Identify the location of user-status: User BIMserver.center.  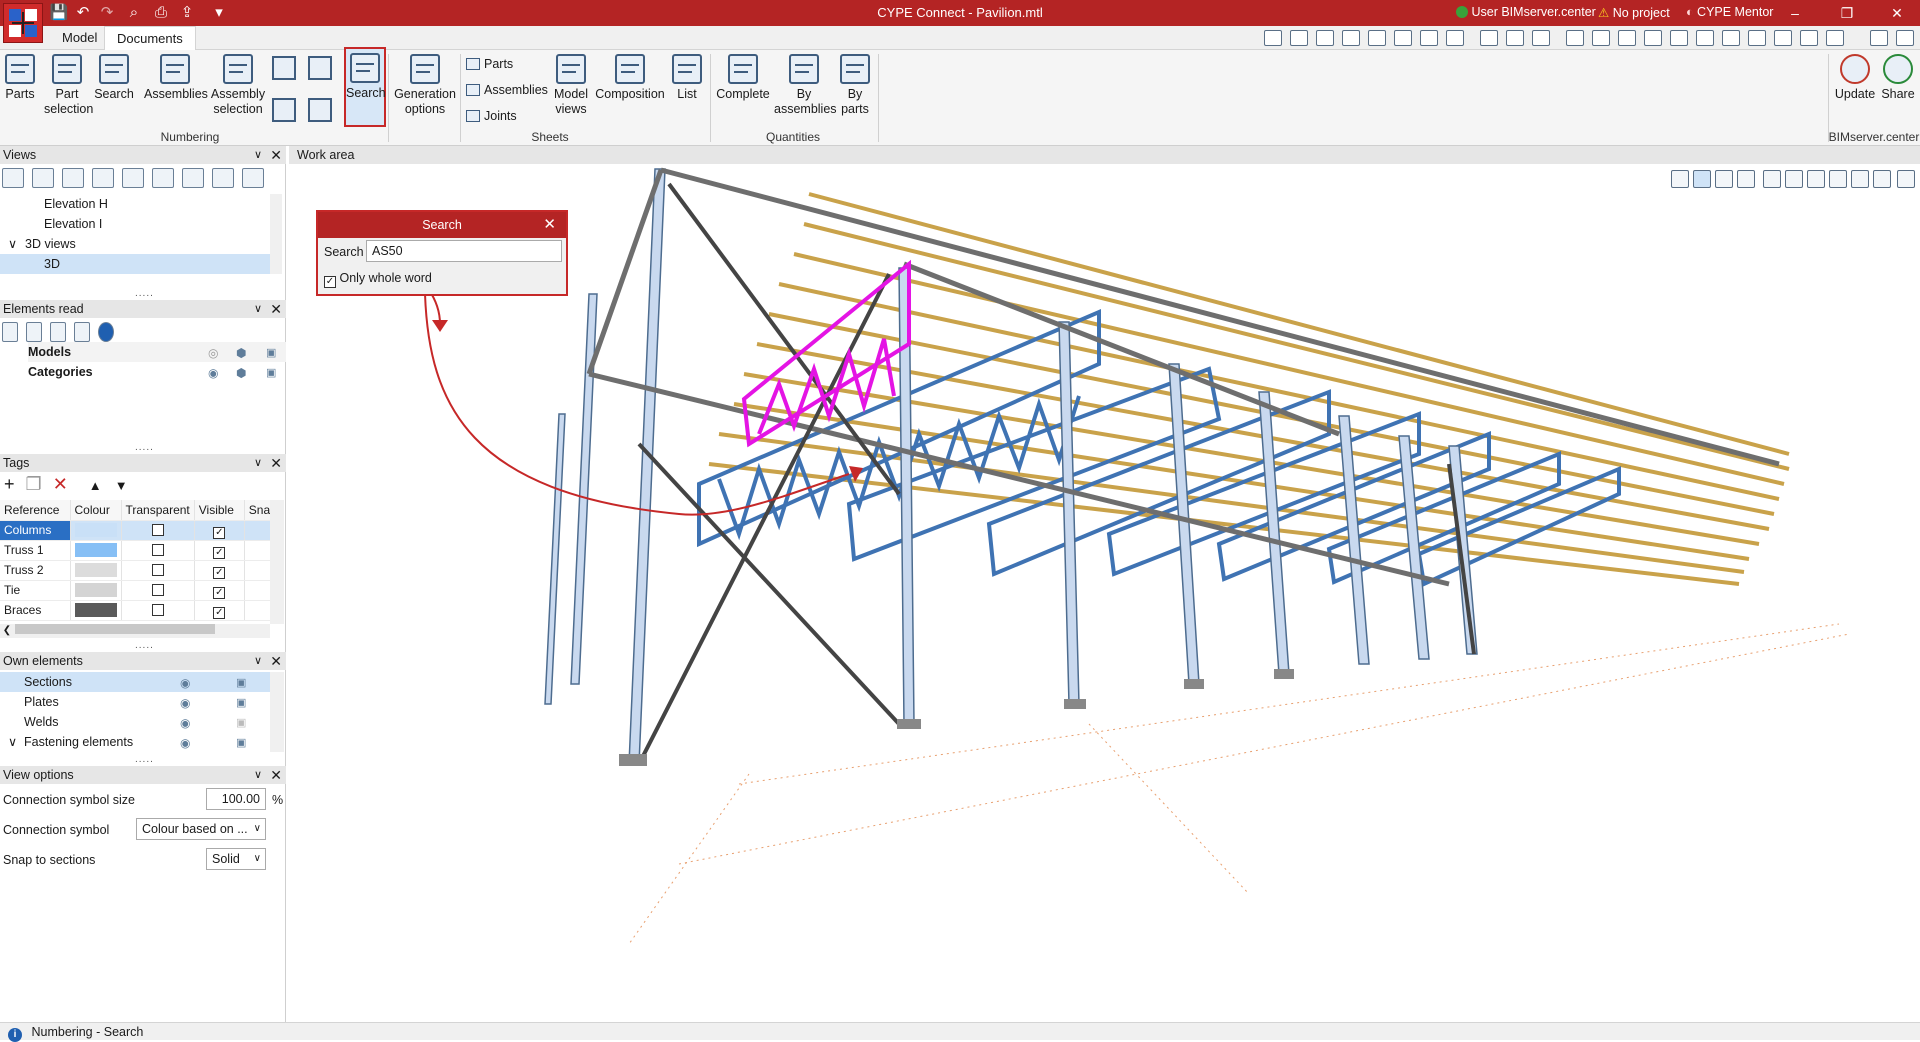
(1526, 12).